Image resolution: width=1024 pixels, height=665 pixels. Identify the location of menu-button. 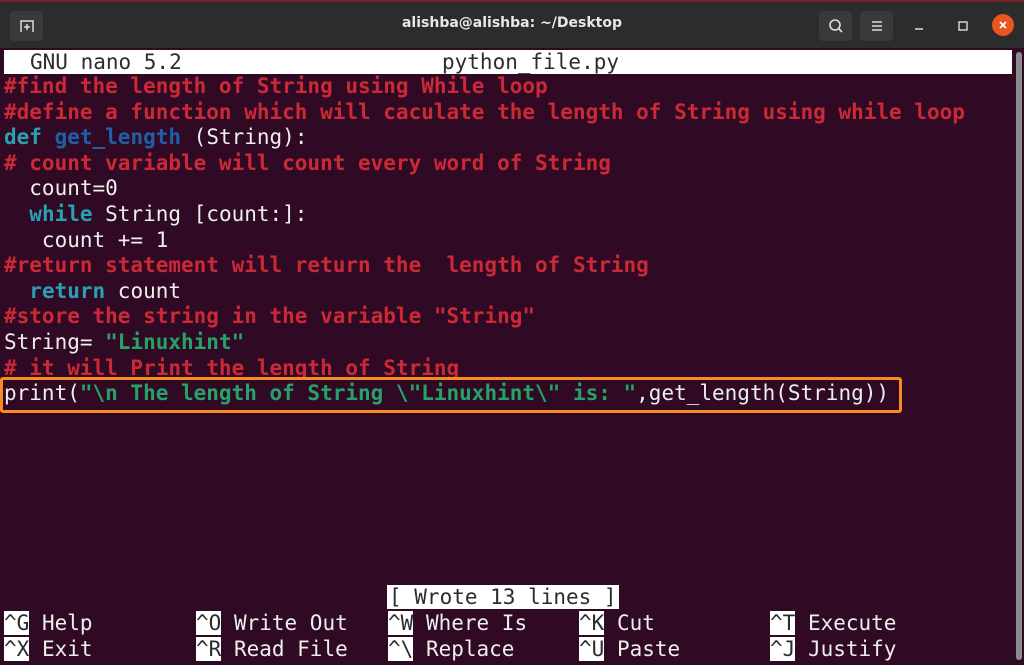
(876, 26).